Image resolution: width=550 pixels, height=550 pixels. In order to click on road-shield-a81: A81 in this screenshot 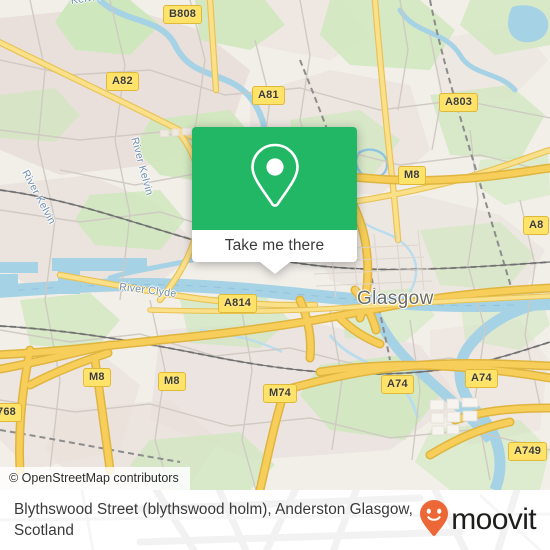, I will do `click(268, 95)`.